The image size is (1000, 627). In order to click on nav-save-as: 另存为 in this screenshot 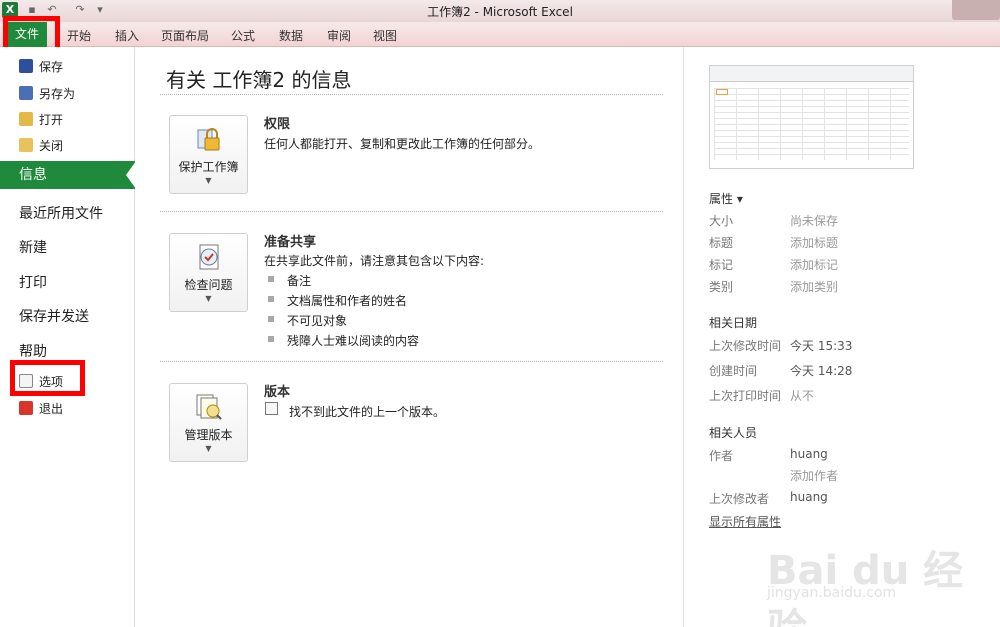, I will do `click(47, 93)`.